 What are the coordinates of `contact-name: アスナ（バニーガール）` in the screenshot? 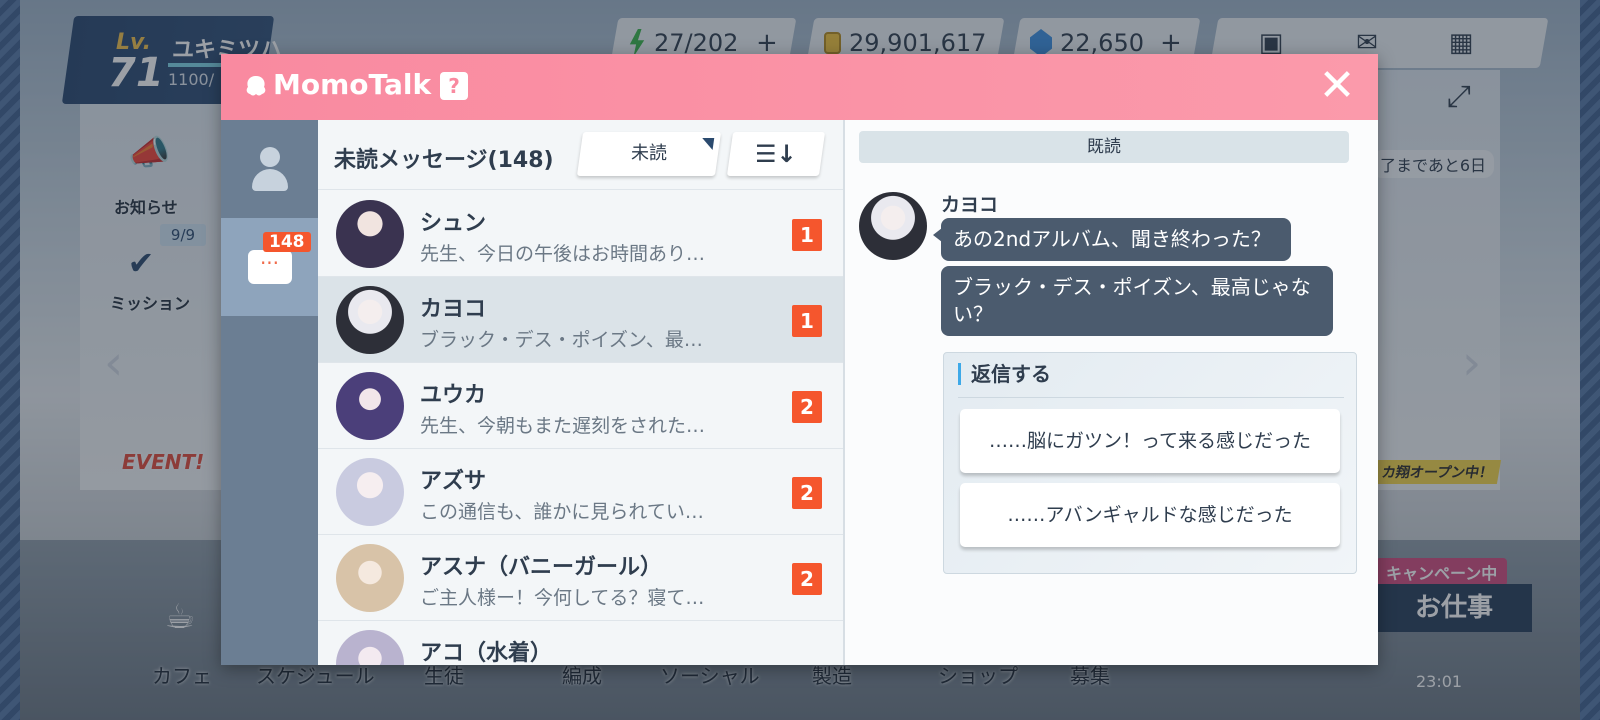 It's located at (541, 567).